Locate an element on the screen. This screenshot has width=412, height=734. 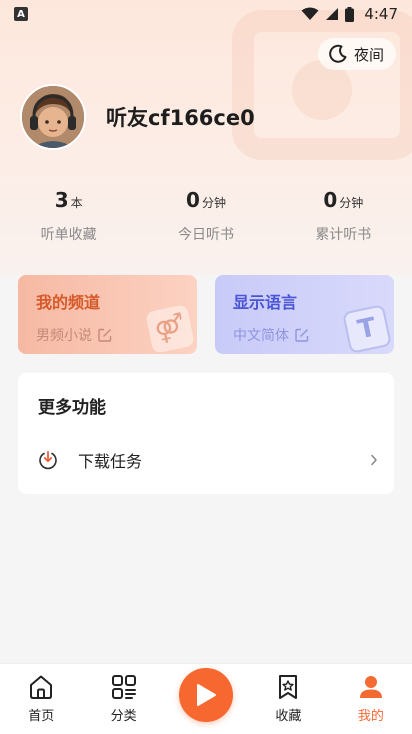
text-icon: T is located at coordinates (367, 329).